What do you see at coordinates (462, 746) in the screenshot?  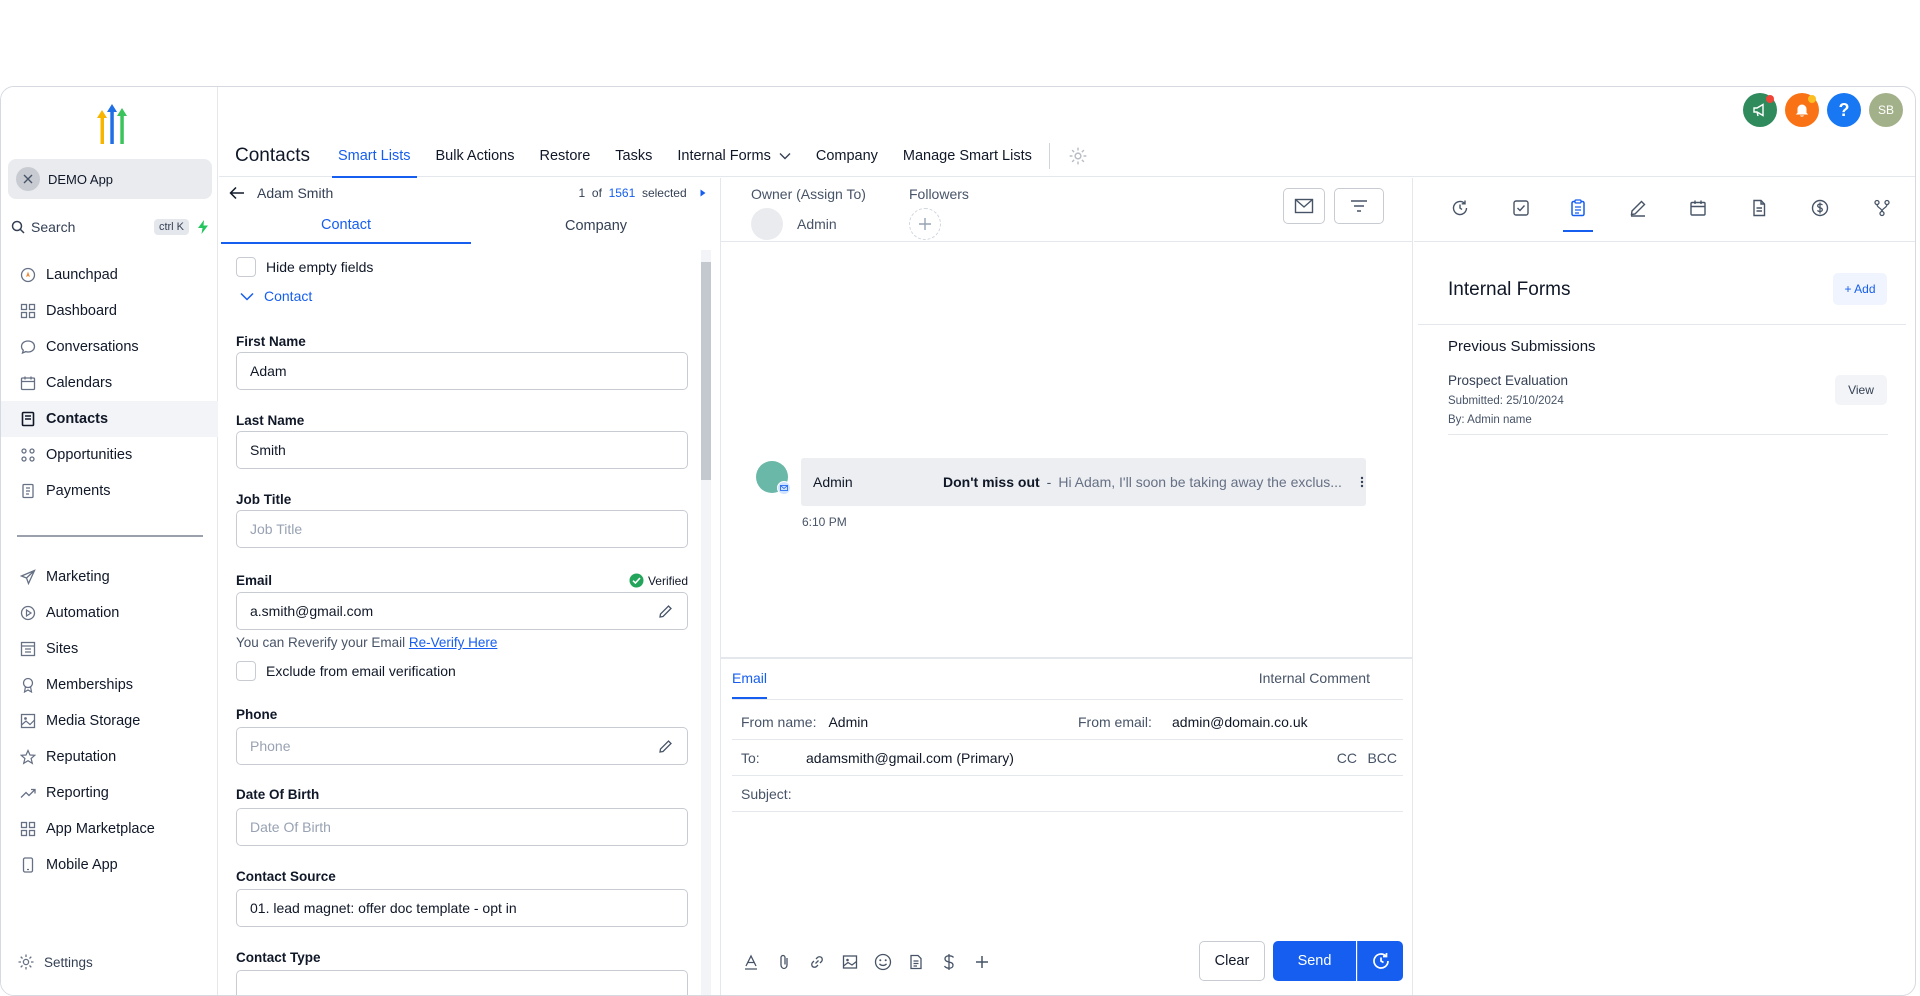 I see `phone-field: Phone` at bounding box center [462, 746].